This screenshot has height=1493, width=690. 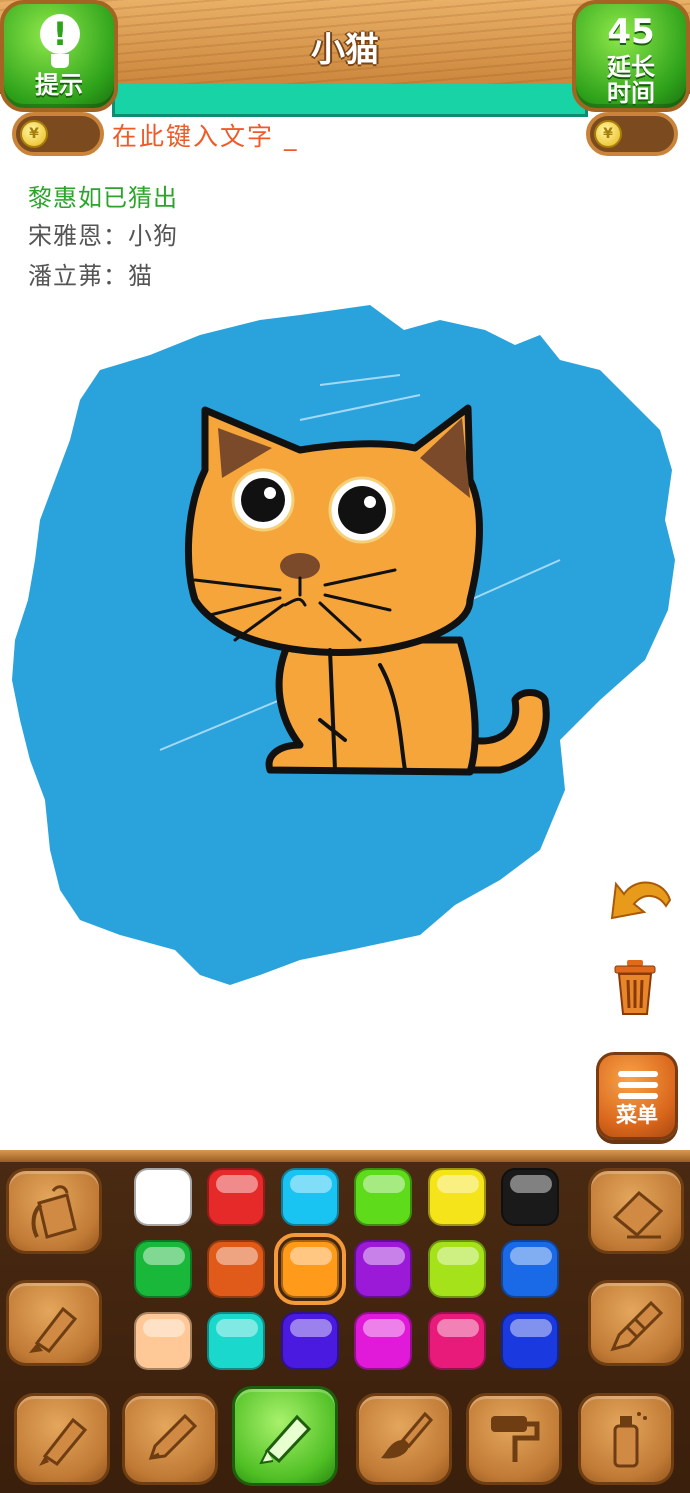 What do you see at coordinates (59, 56) in the screenshot?
I see `hint-button: ! 提示` at bounding box center [59, 56].